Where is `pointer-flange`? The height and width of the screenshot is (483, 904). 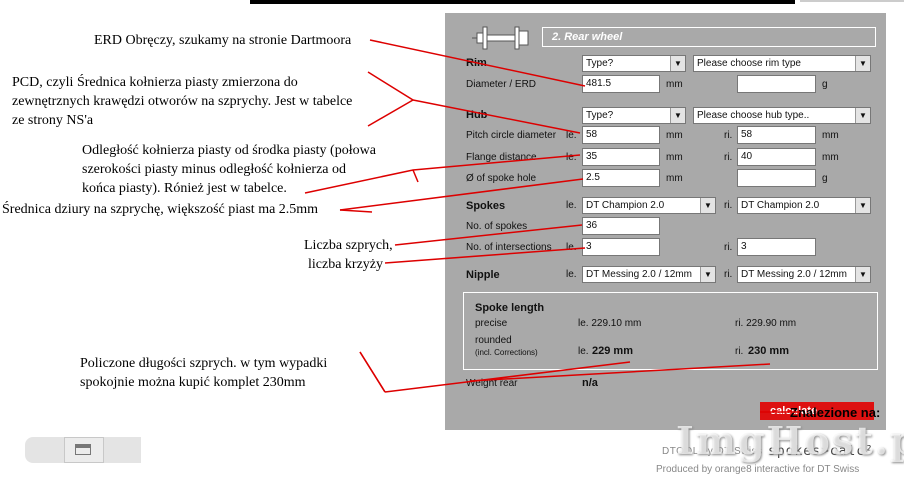
pointer-flange is located at coordinates (442, 174).